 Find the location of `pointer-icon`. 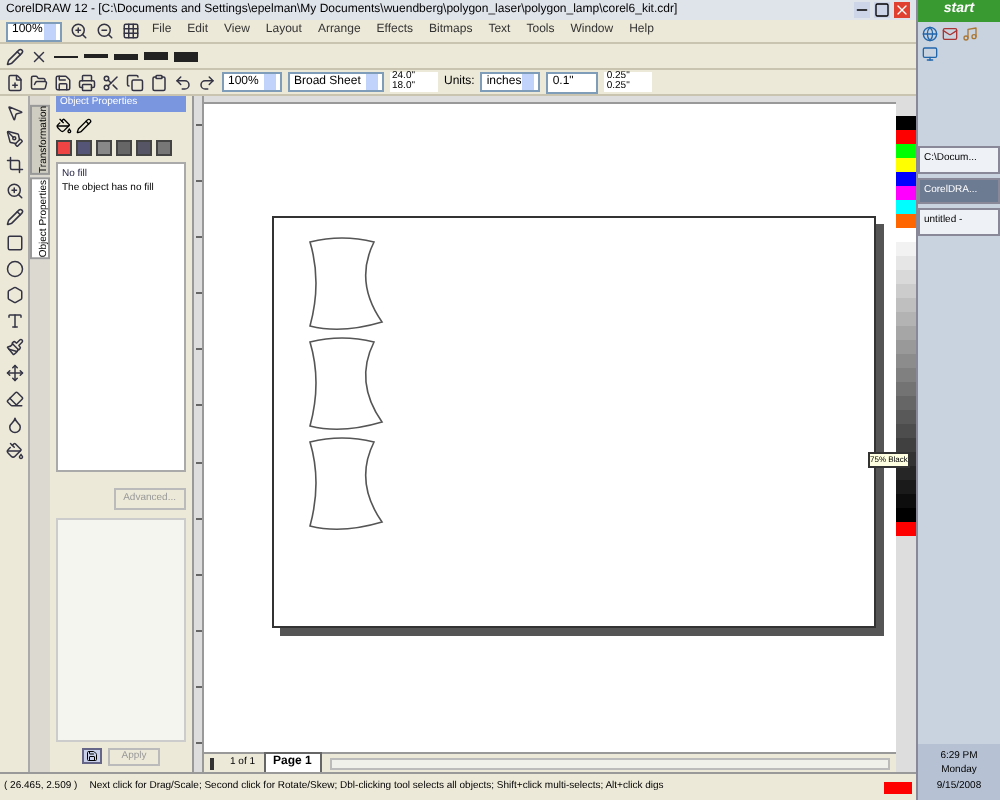

pointer-icon is located at coordinates (14, 113).